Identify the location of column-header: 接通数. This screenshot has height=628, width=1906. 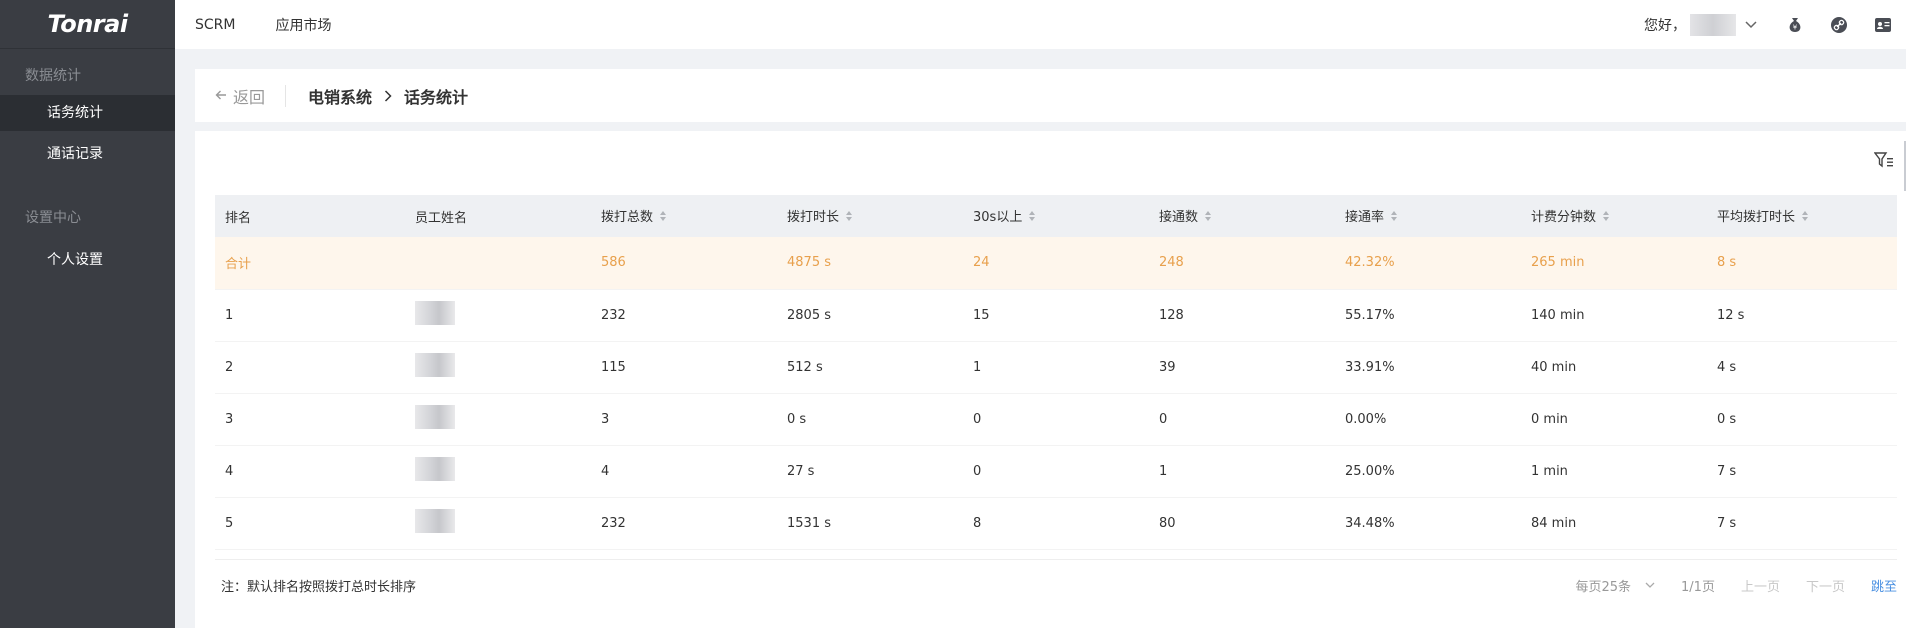
(1242, 216).